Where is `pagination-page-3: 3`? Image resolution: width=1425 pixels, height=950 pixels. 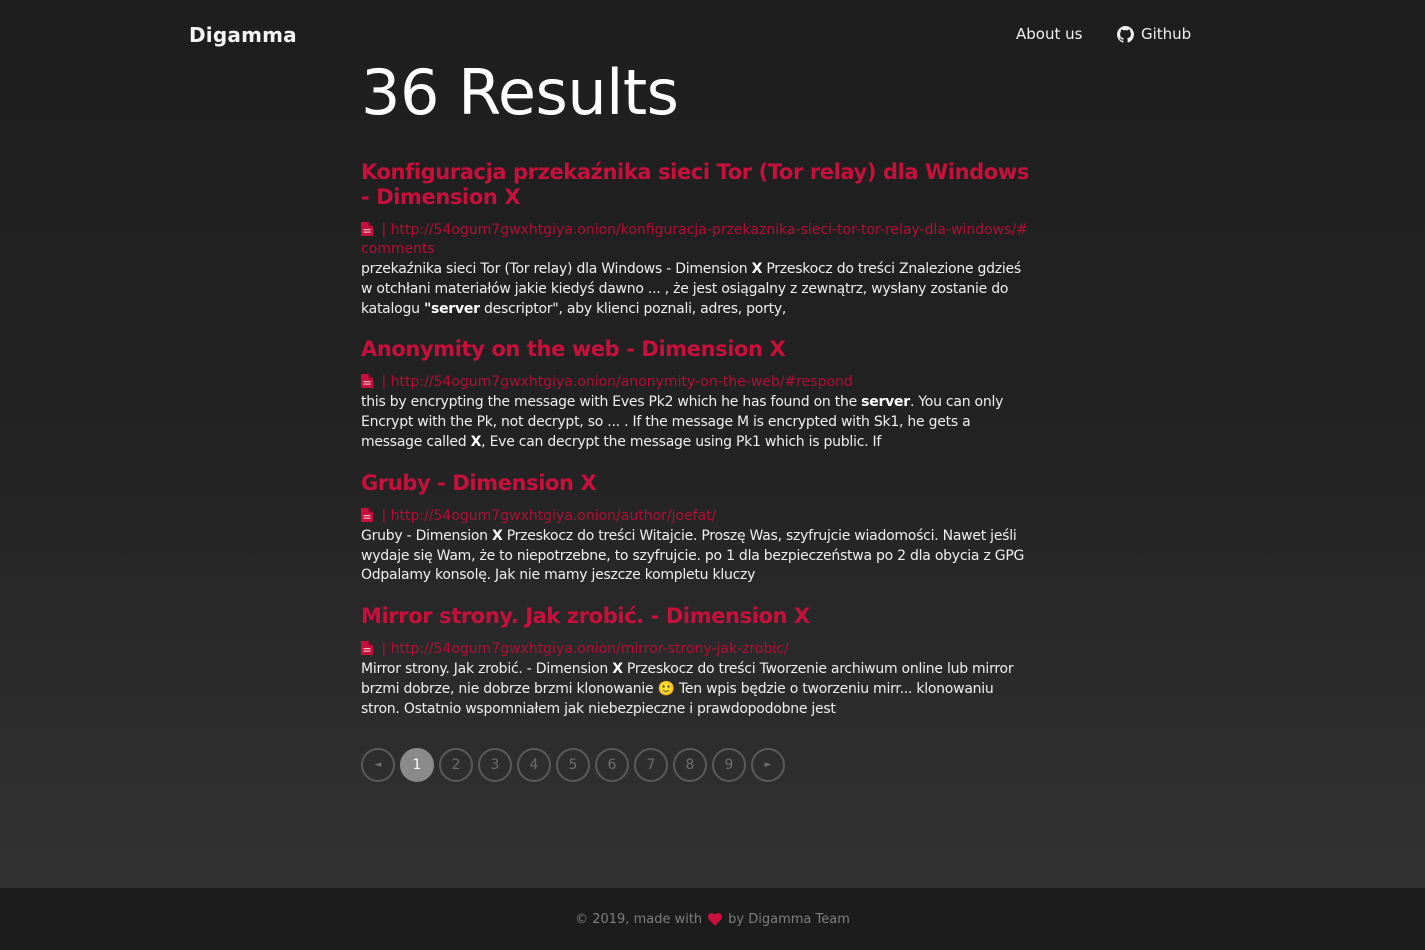
pagination-page-3: 3 is located at coordinates (495, 764).